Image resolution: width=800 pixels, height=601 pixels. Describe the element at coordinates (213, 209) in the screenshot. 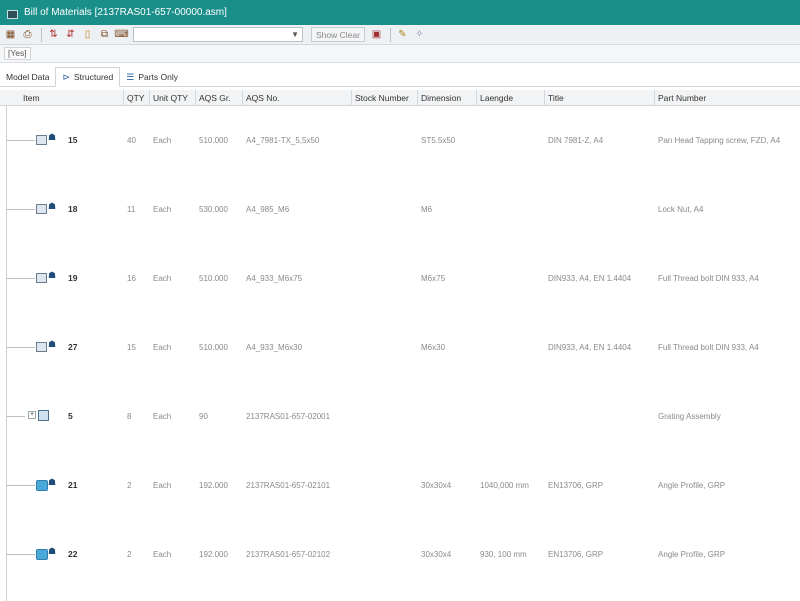

I see `aqs-gr-cell: 530.000` at that location.